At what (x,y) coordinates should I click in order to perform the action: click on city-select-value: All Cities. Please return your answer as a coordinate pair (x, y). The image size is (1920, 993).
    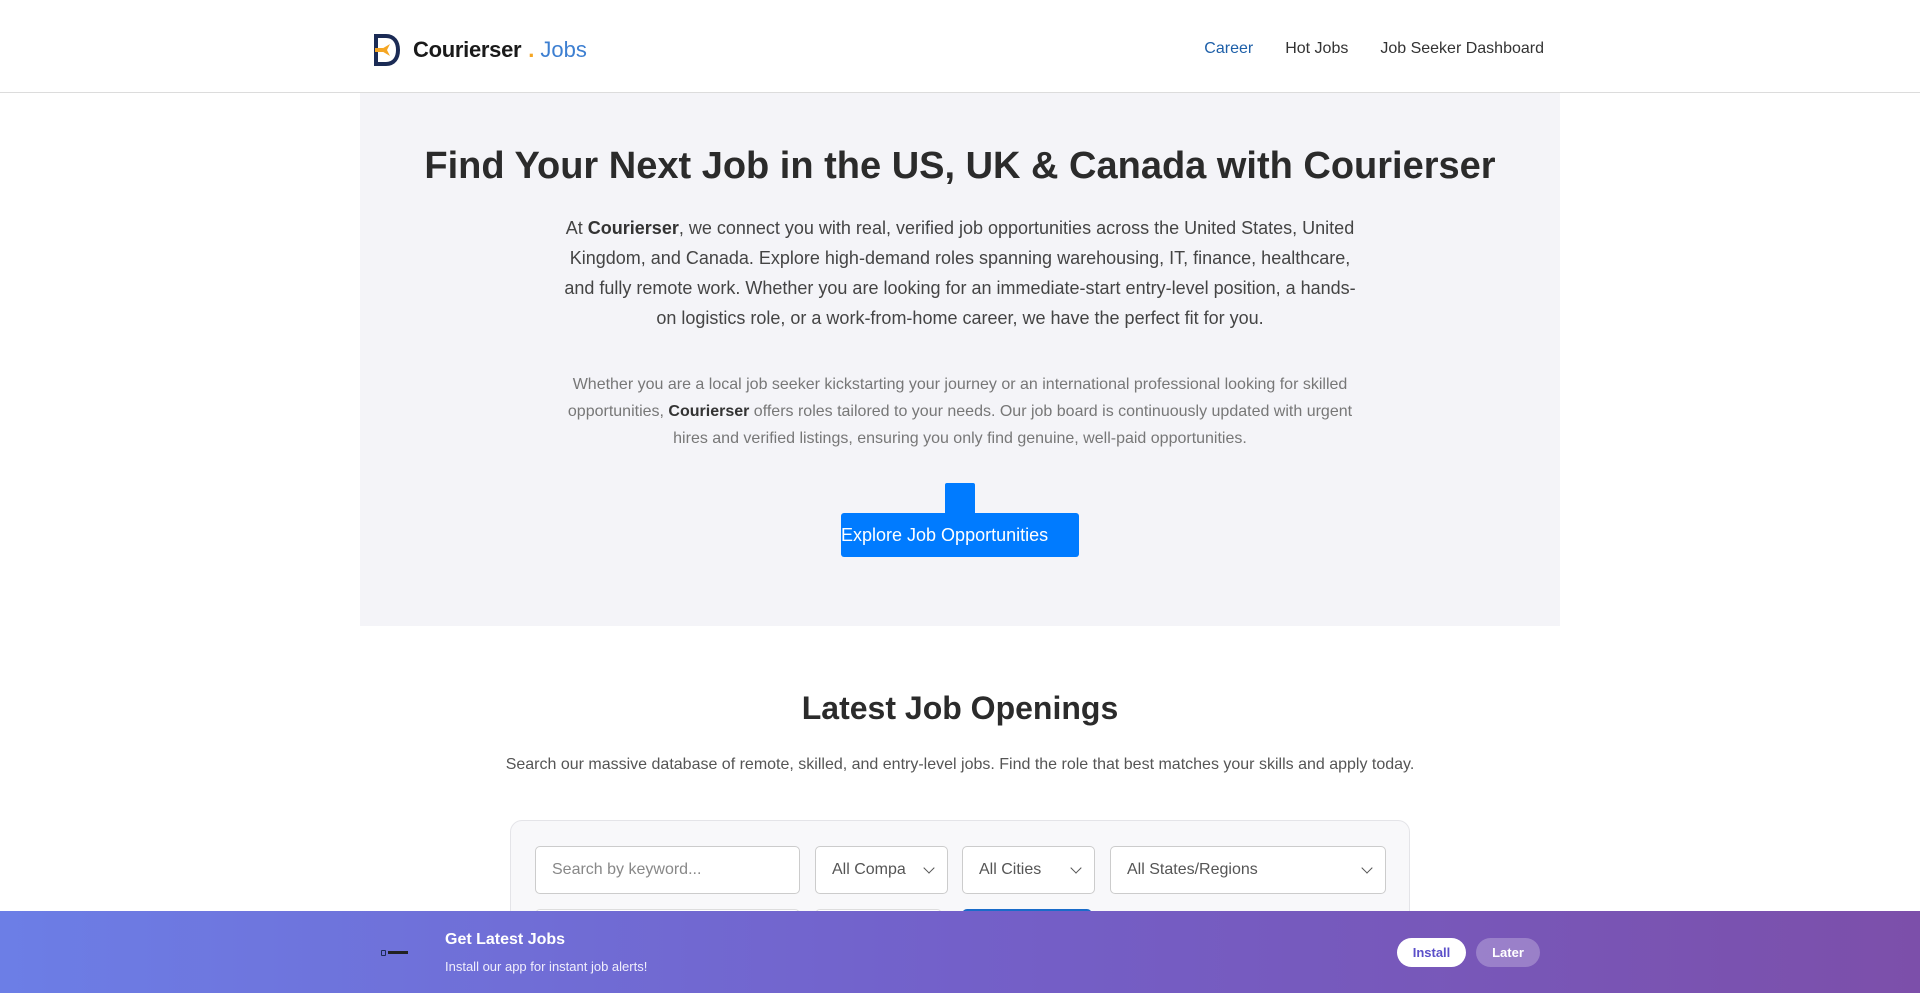
    Looking at the image, I should click on (1010, 869).